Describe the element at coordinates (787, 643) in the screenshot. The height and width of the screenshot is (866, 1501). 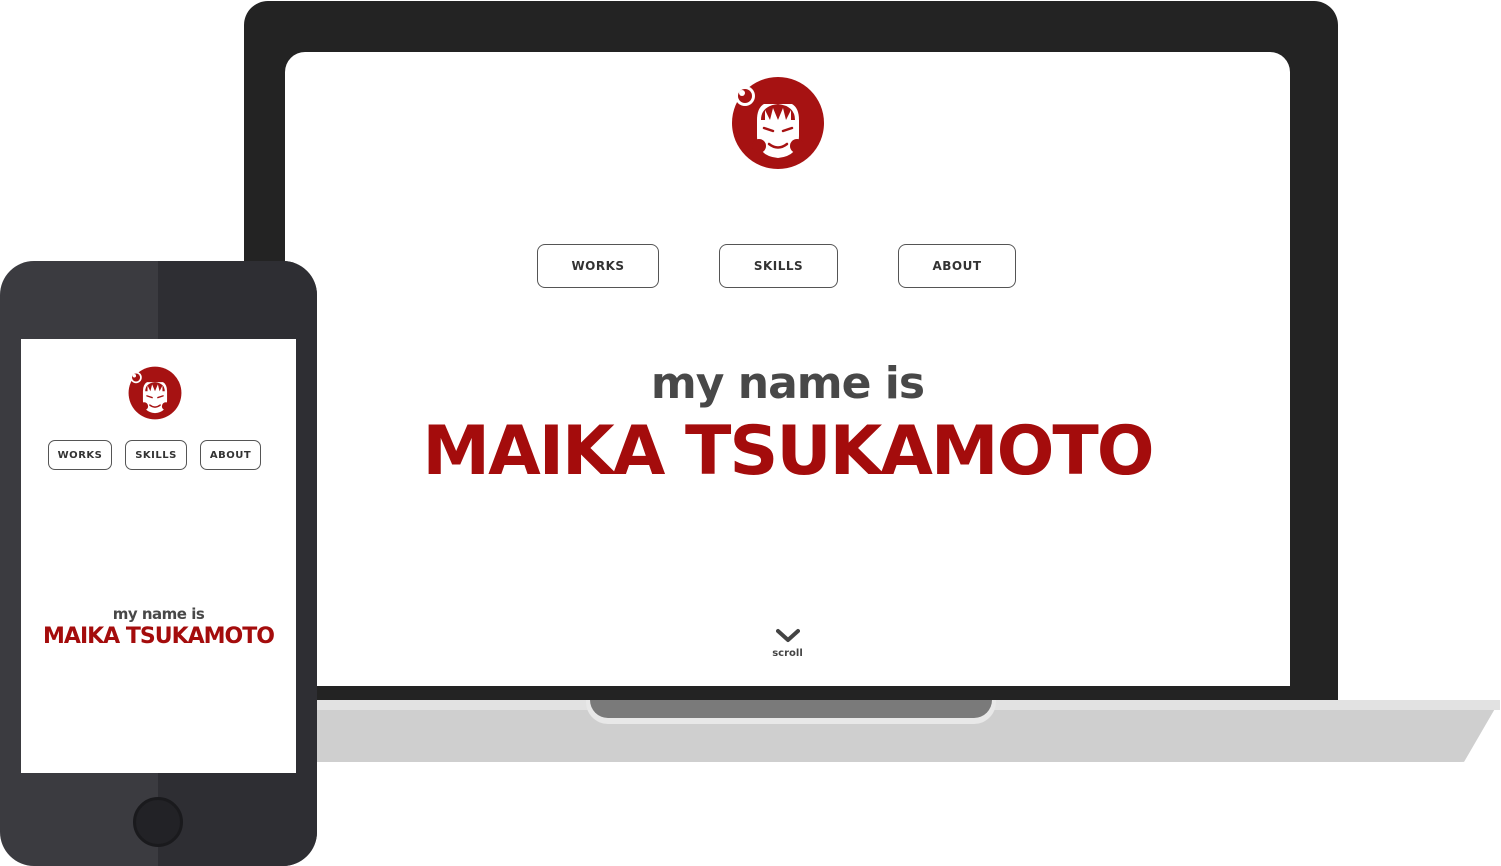
I see `scroll-indicator: scroll` at that location.